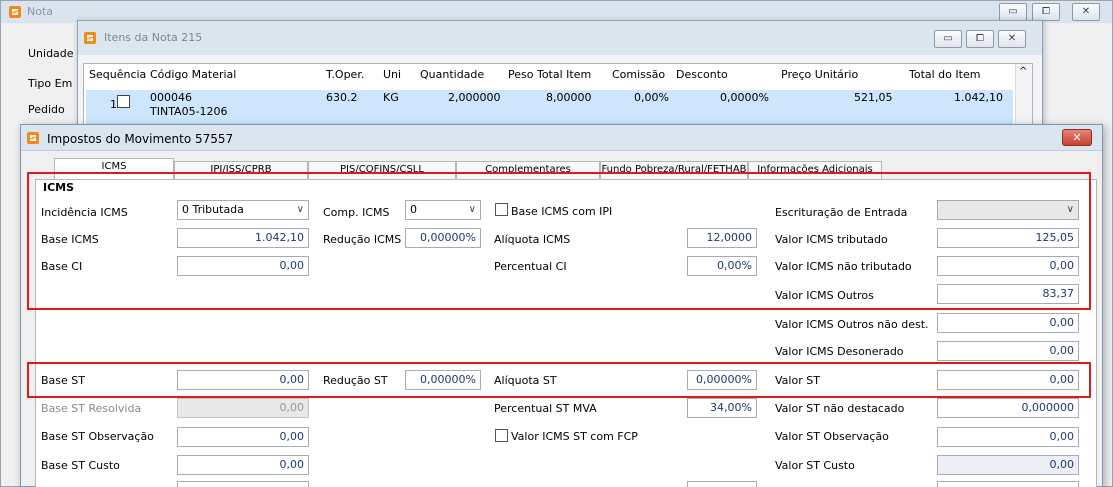 This screenshot has height=487, width=1113. I want to click on impostos-title: Impostos do Movimento 57557, so click(140, 139).